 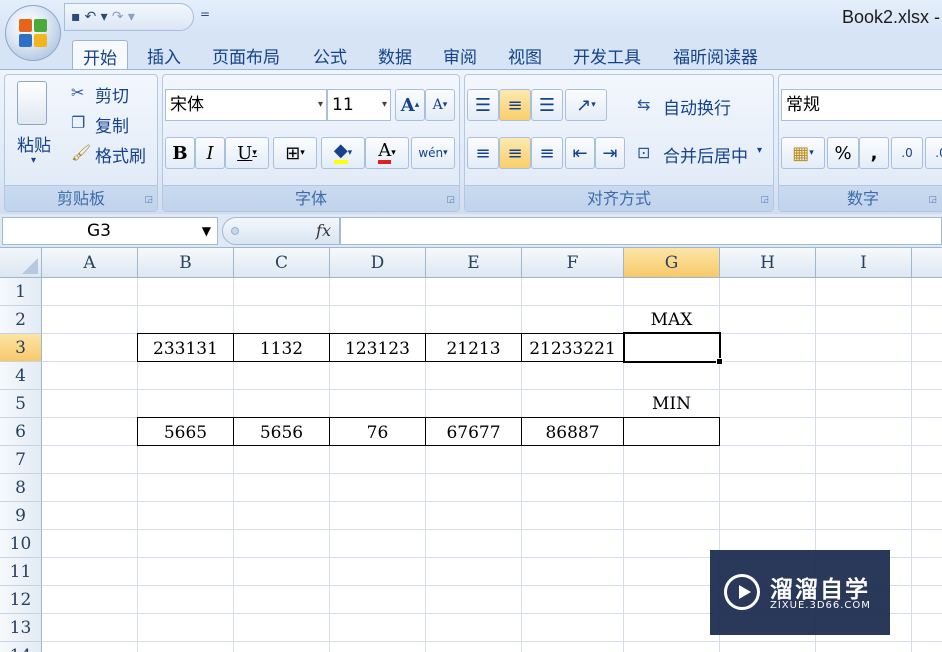 What do you see at coordinates (96, 17) in the screenshot?
I see `undo-icon: ↶ ▾` at bounding box center [96, 17].